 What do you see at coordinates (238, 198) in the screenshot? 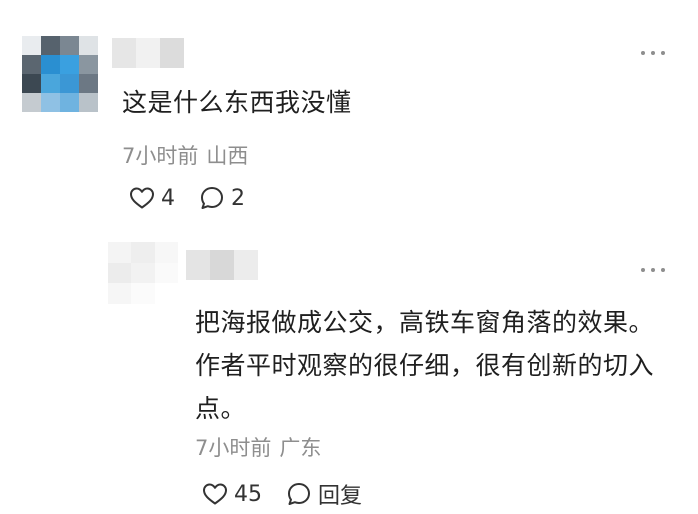
I see `reply-count: 2` at bounding box center [238, 198].